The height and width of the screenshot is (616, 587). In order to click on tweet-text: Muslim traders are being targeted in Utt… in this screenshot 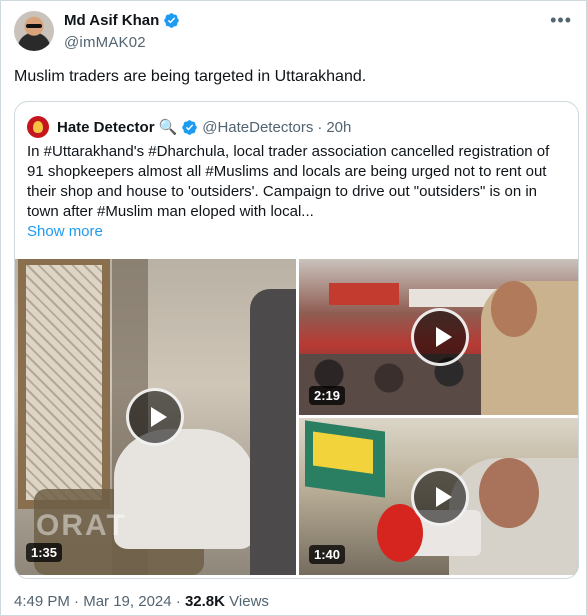, I will do `click(190, 76)`.